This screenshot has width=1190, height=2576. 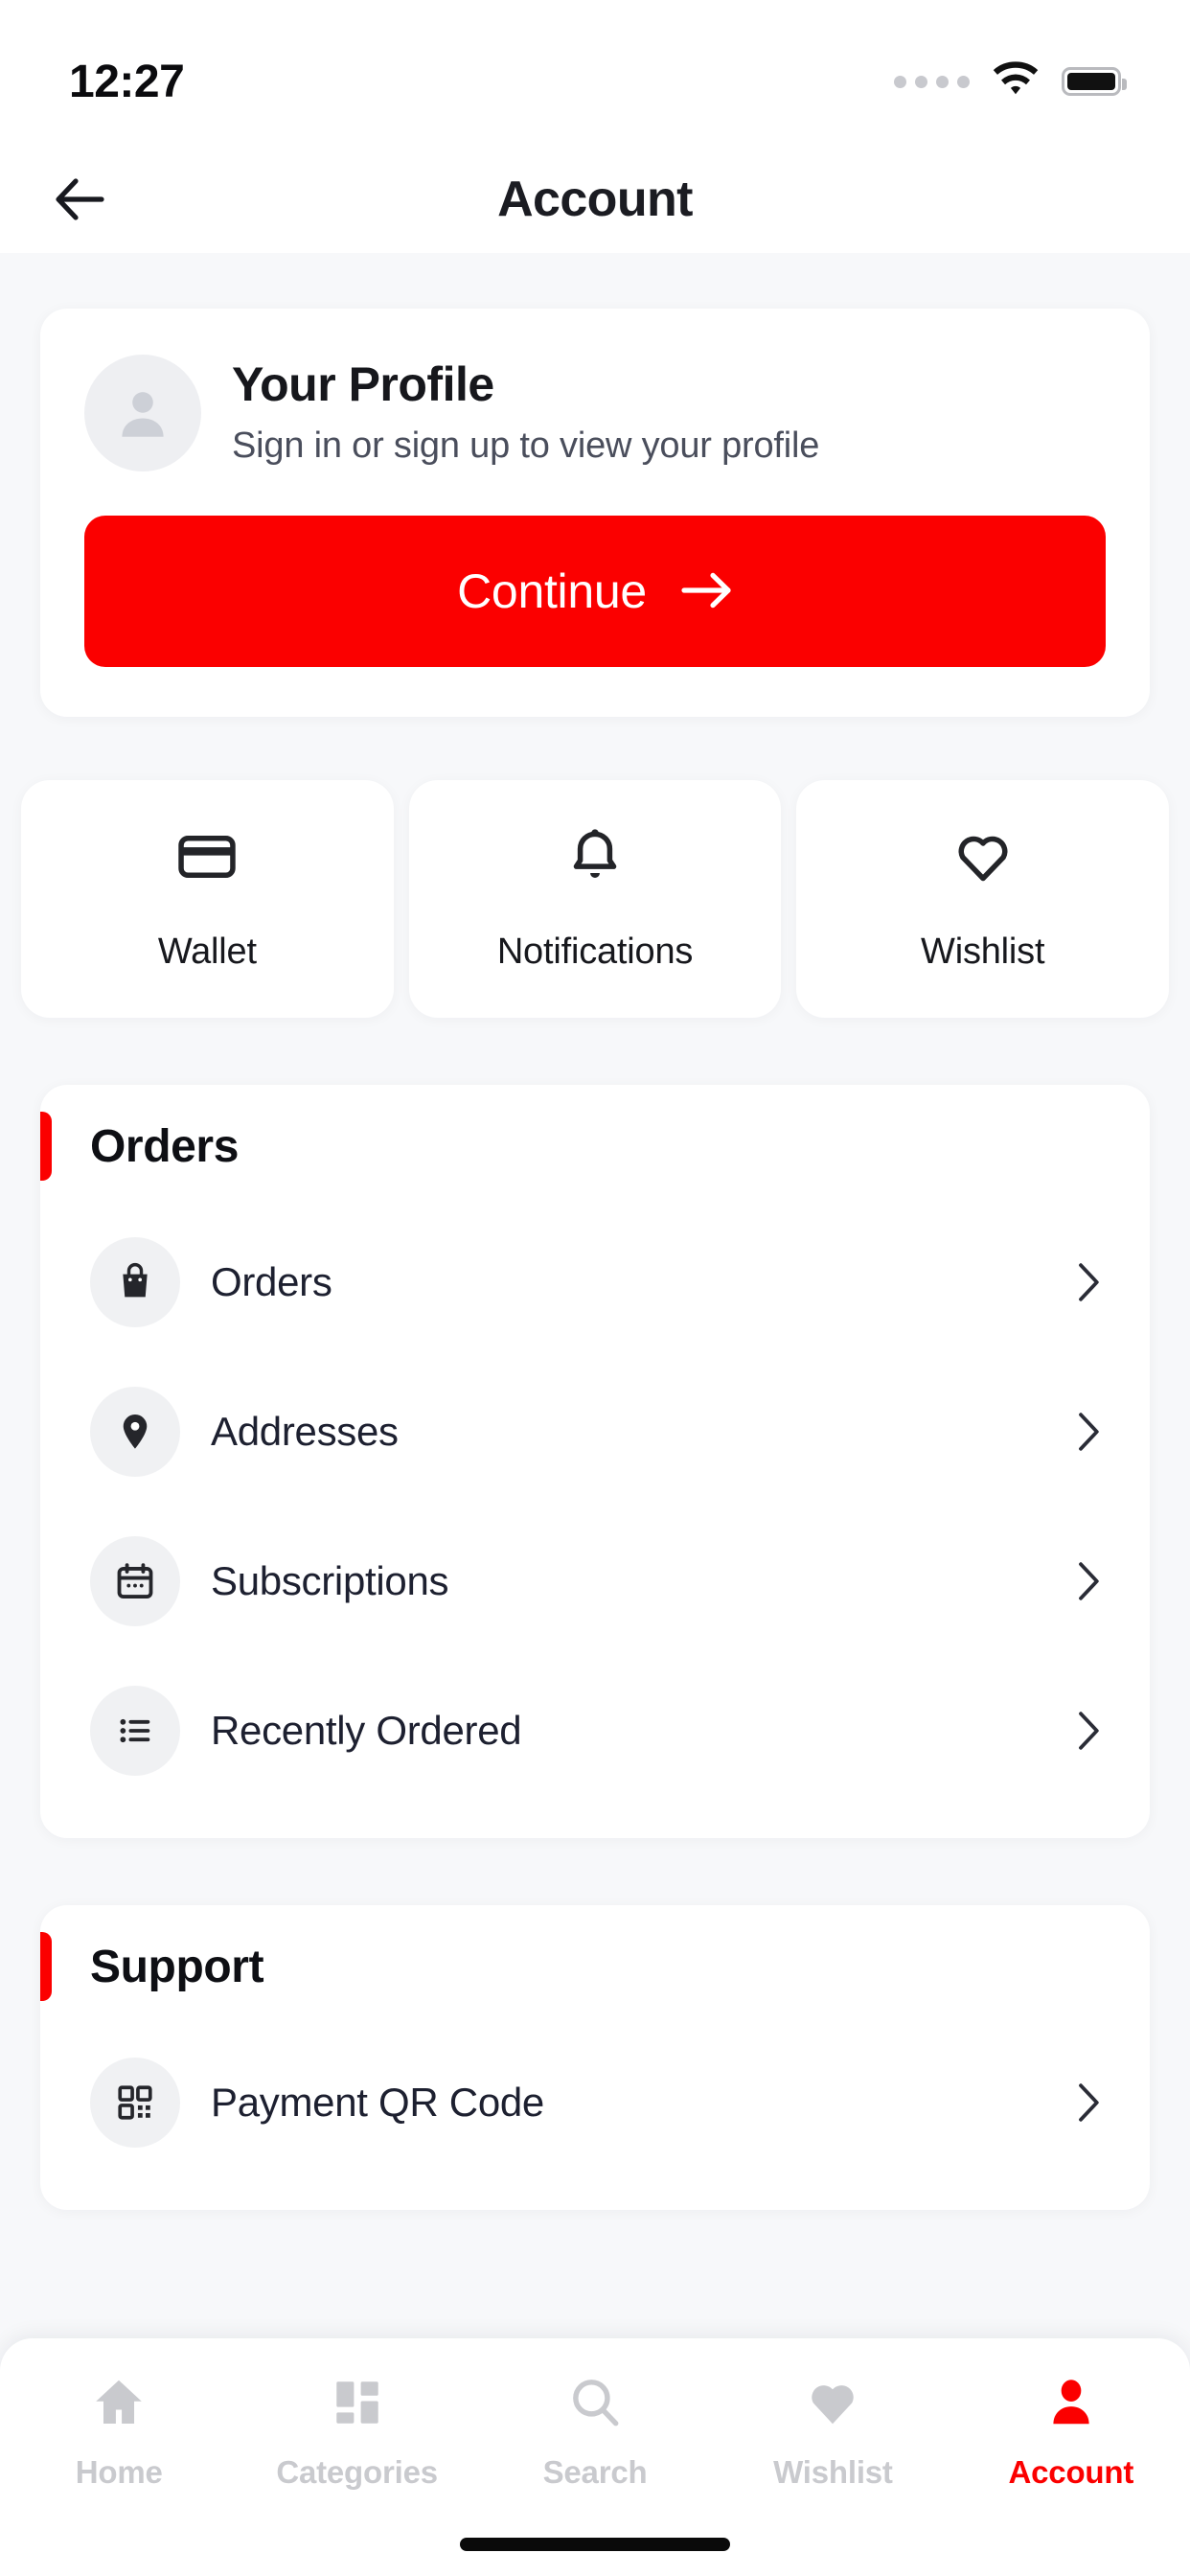 I want to click on nav-item-wishlist: Wishlist, so click(x=833, y=2432).